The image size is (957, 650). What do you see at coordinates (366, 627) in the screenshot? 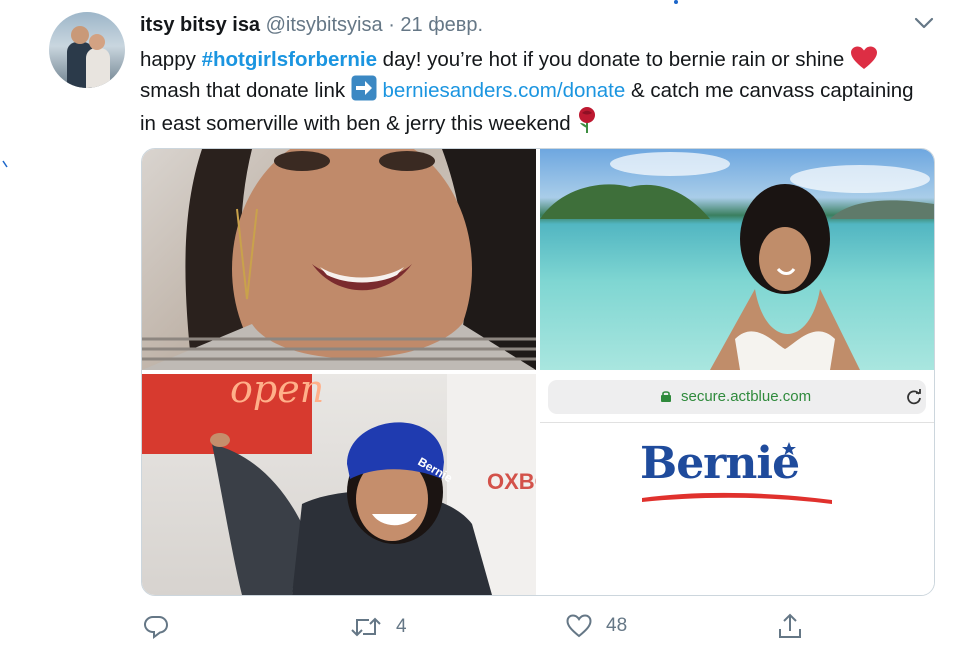
I see `retweet-icon` at bounding box center [366, 627].